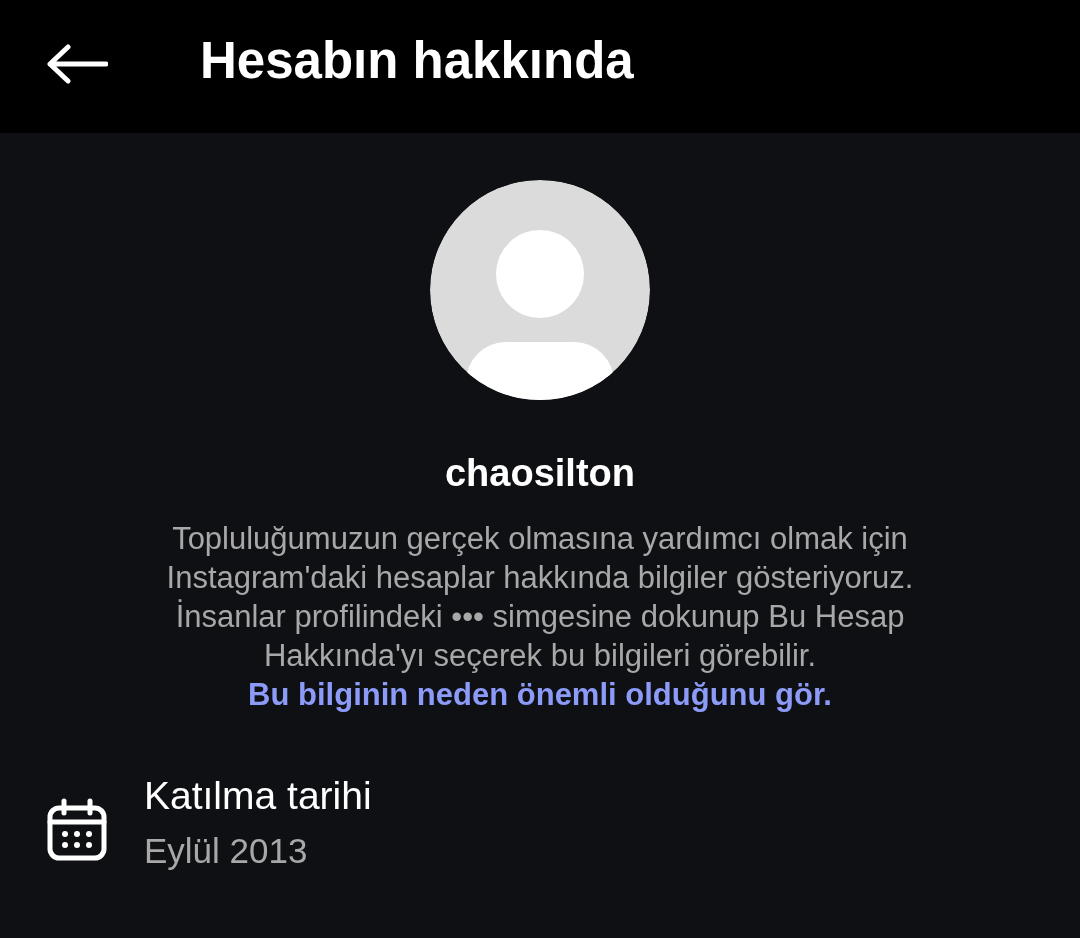 The width and height of the screenshot is (1080, 938). Describe the element at coordinates (258, 796) in the screenshot. I see `detail-label: Katılma tarihi` at that location.